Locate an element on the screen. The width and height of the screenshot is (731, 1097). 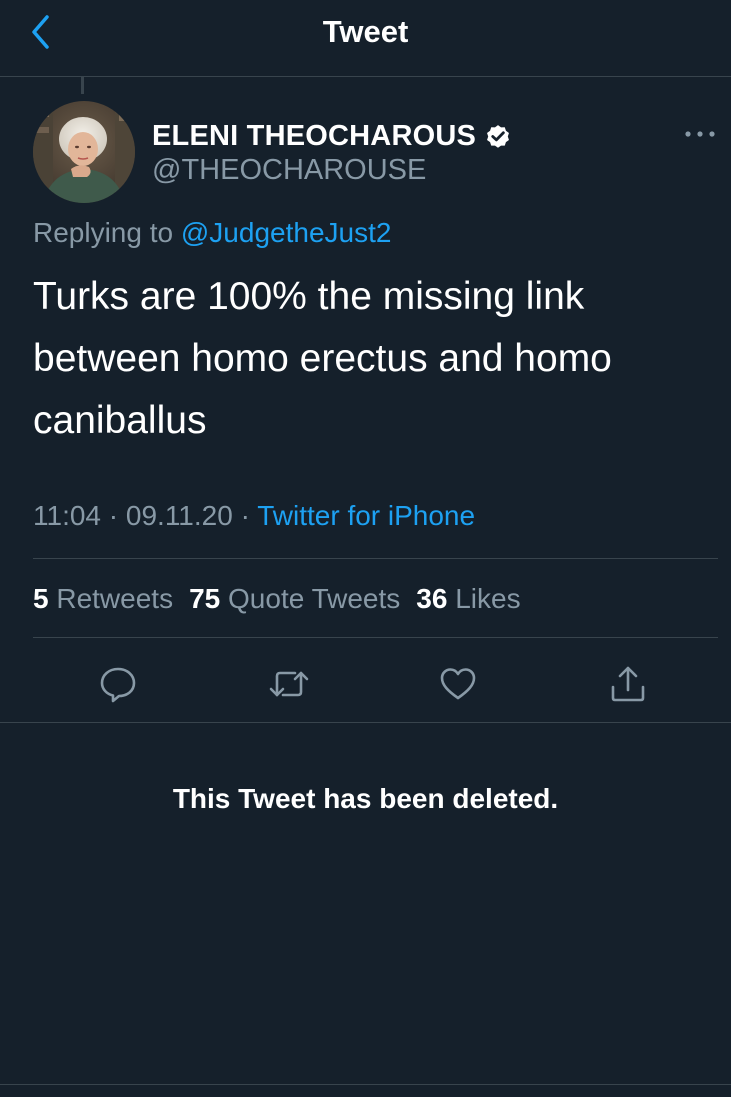
share-button is located at coordinates (628, 684).